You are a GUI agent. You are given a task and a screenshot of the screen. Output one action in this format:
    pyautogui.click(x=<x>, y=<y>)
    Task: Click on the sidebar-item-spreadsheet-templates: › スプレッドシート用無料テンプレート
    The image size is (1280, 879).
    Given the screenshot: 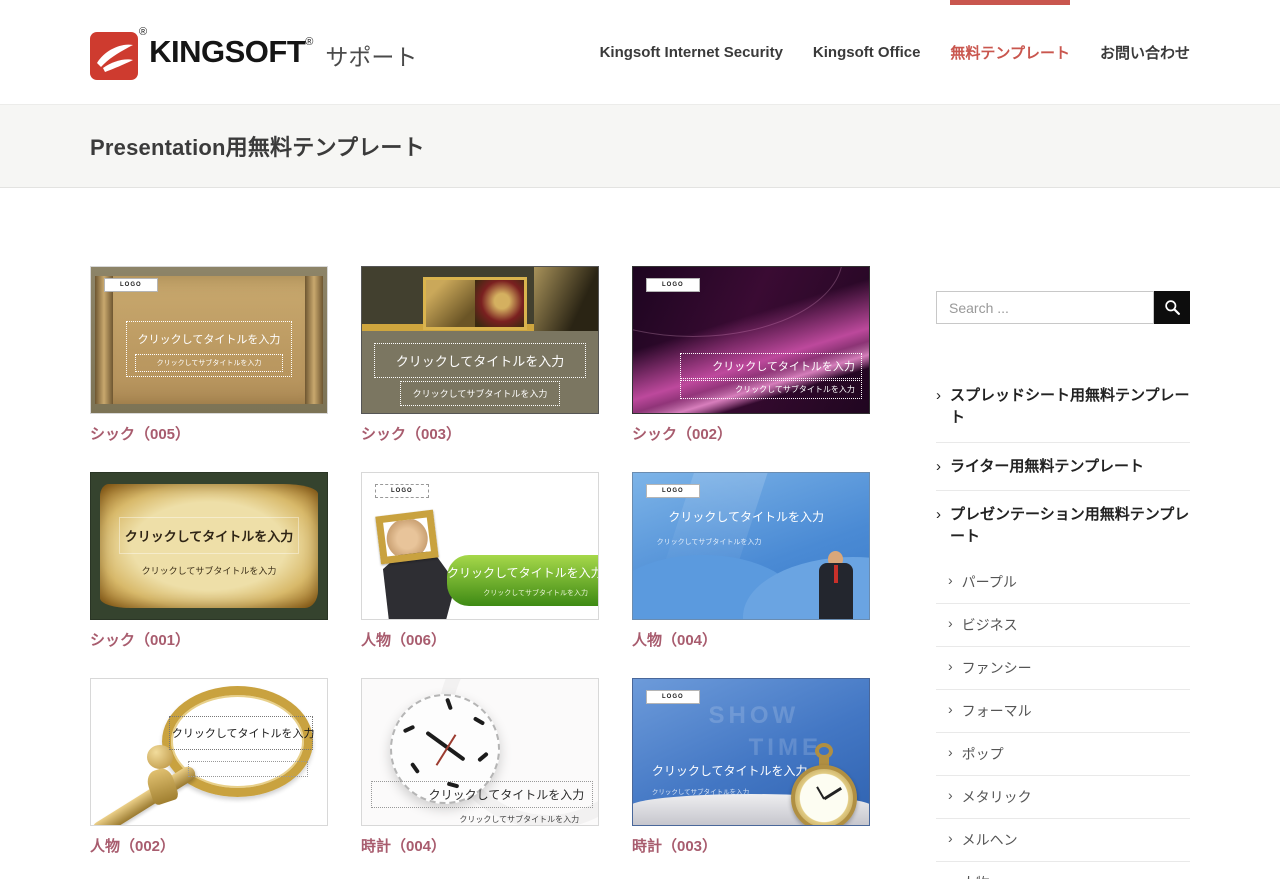 What is the action you would take?
    pyautogui.click(x=1063, y=407)
    